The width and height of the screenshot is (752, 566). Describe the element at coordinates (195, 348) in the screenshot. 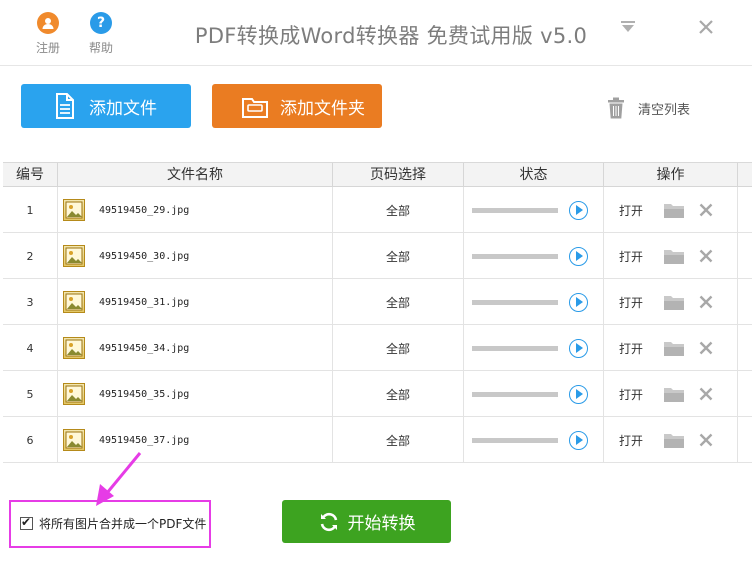

I see `row-file: 49519450_34.jpg` at that location.